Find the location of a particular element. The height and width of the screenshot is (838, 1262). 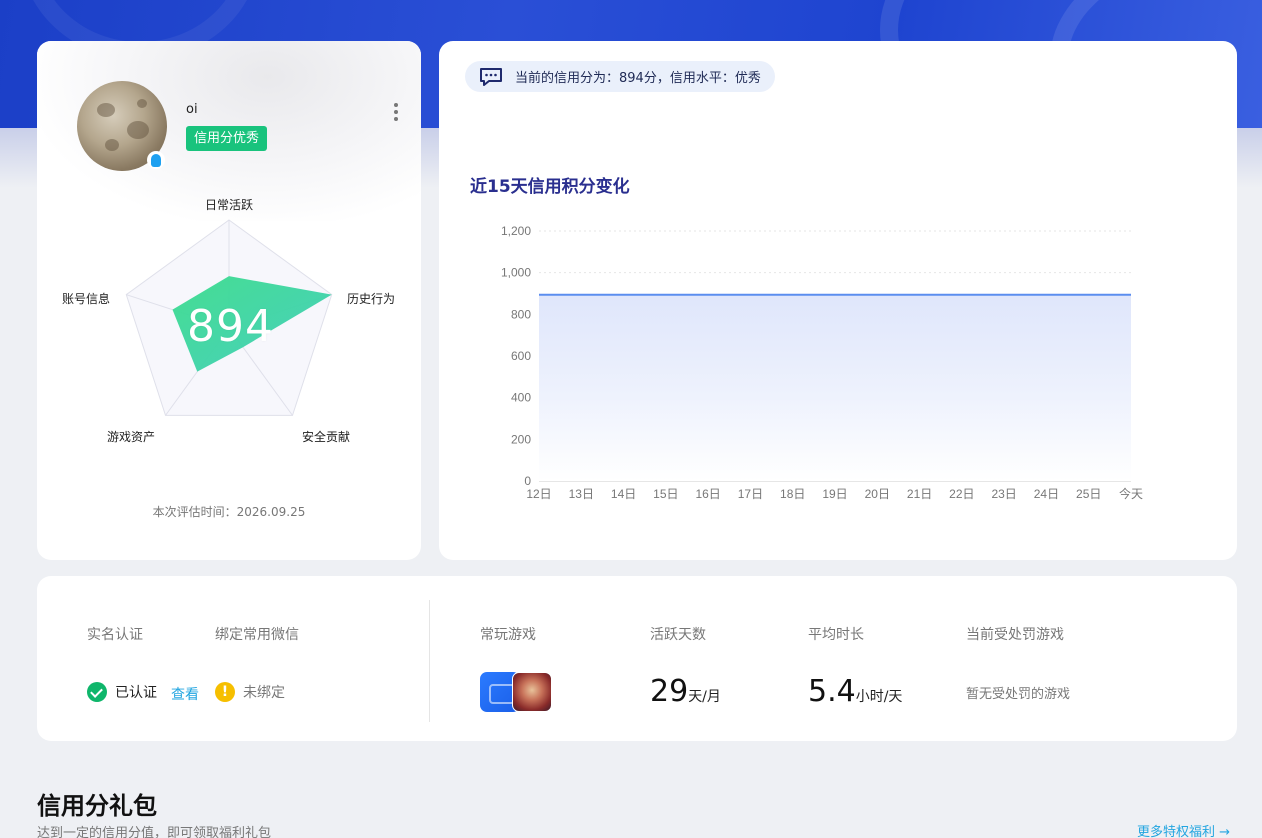

x-tick-label: 15日 is located at coordinates (665, 494).